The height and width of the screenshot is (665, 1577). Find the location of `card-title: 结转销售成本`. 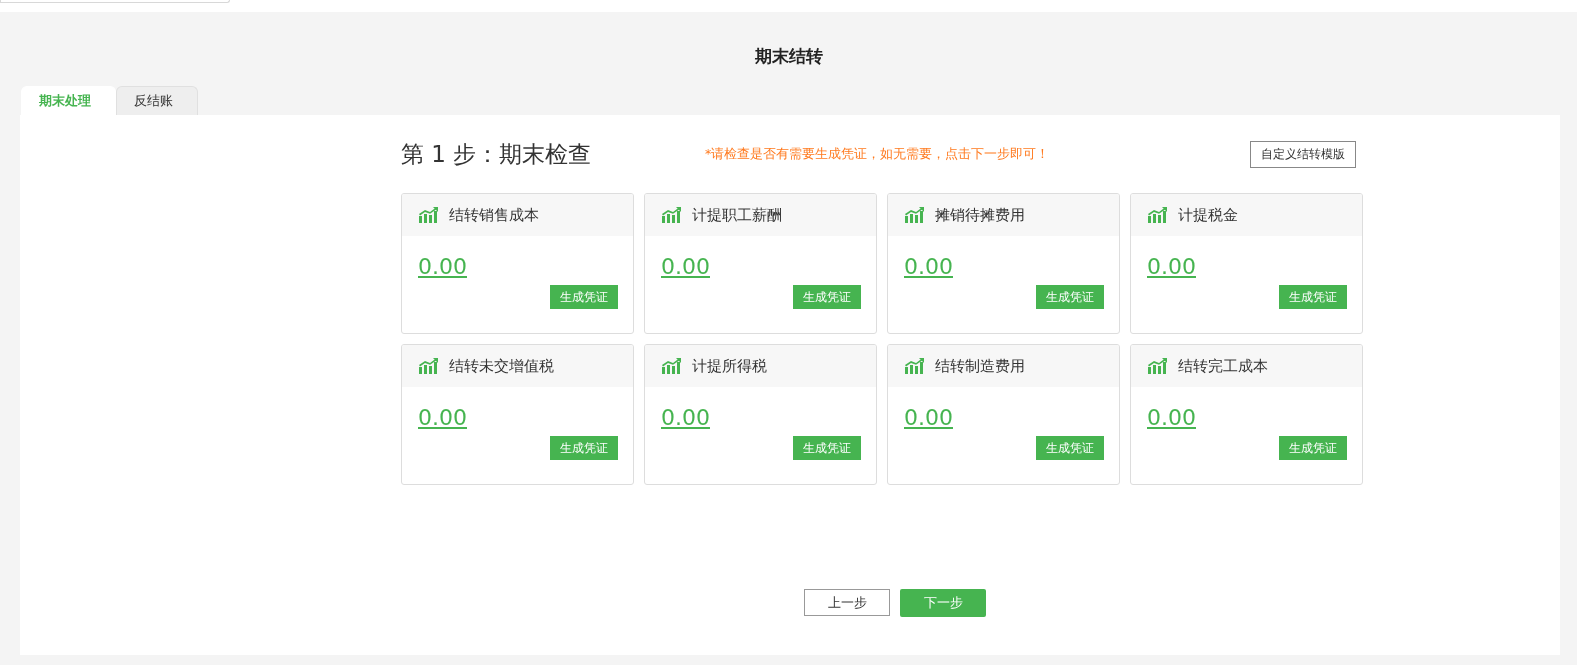

card-title: 结转销售成本 is located at coordinates (494, 215).